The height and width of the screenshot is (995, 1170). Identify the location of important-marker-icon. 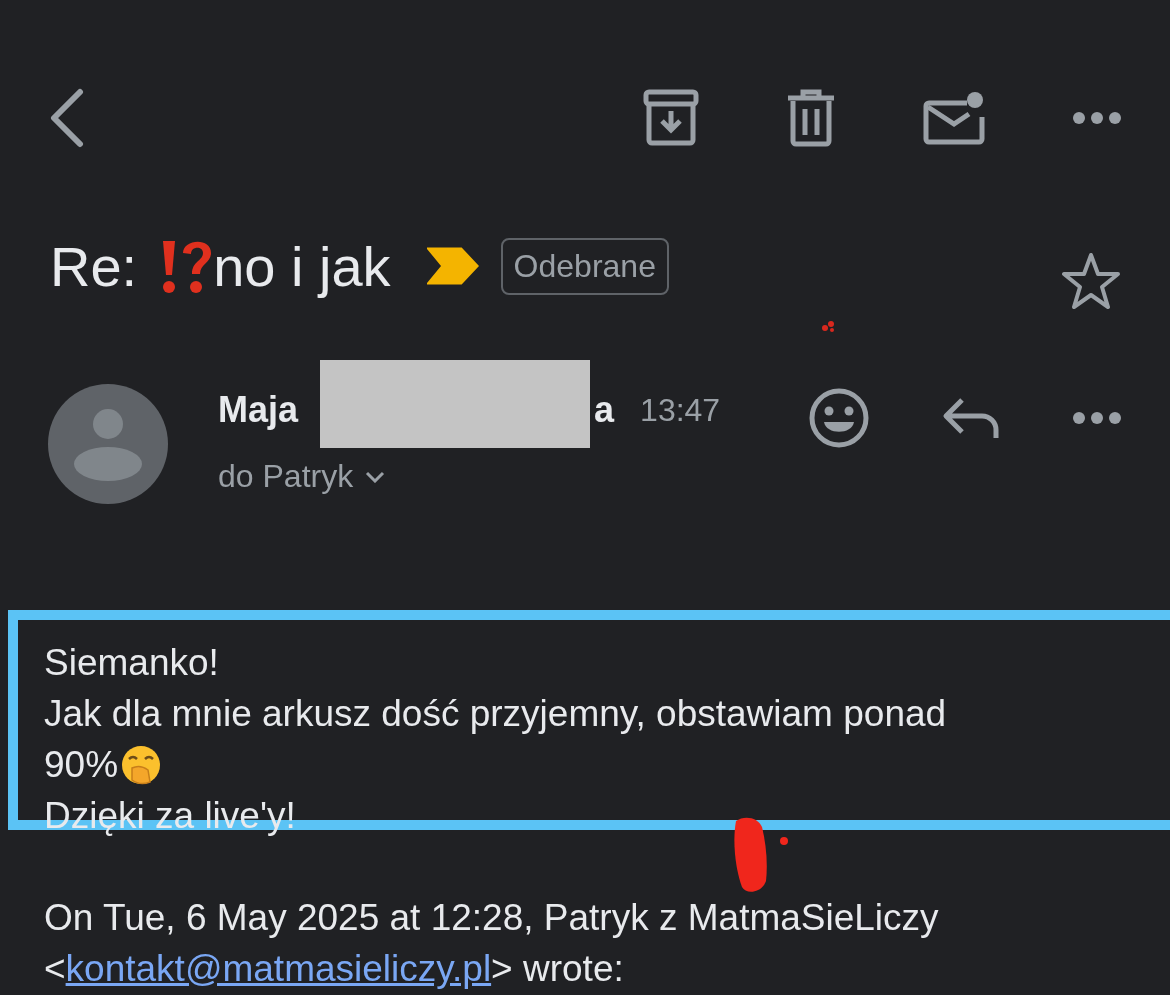
(452, 266).